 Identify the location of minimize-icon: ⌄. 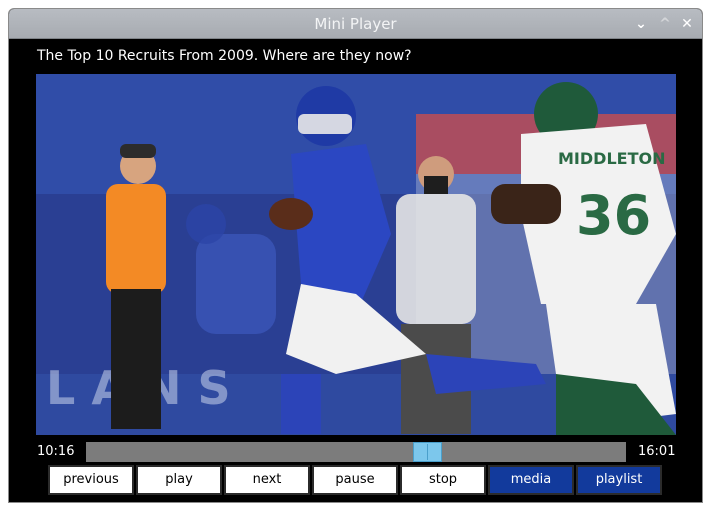
(641, 24).